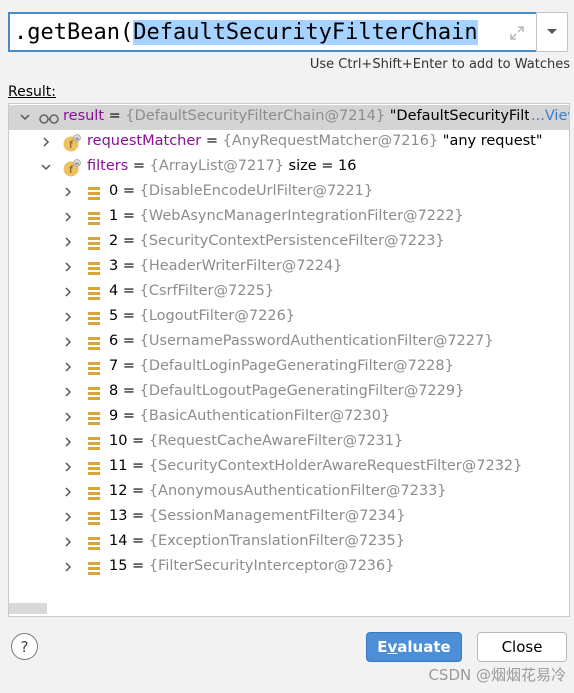  What do you see at coordinates (289, 442) in the screenshot?
I see `list-item: 10 = {RequestCacheAwareFilter@7231}` at bounding box center [289, 442].